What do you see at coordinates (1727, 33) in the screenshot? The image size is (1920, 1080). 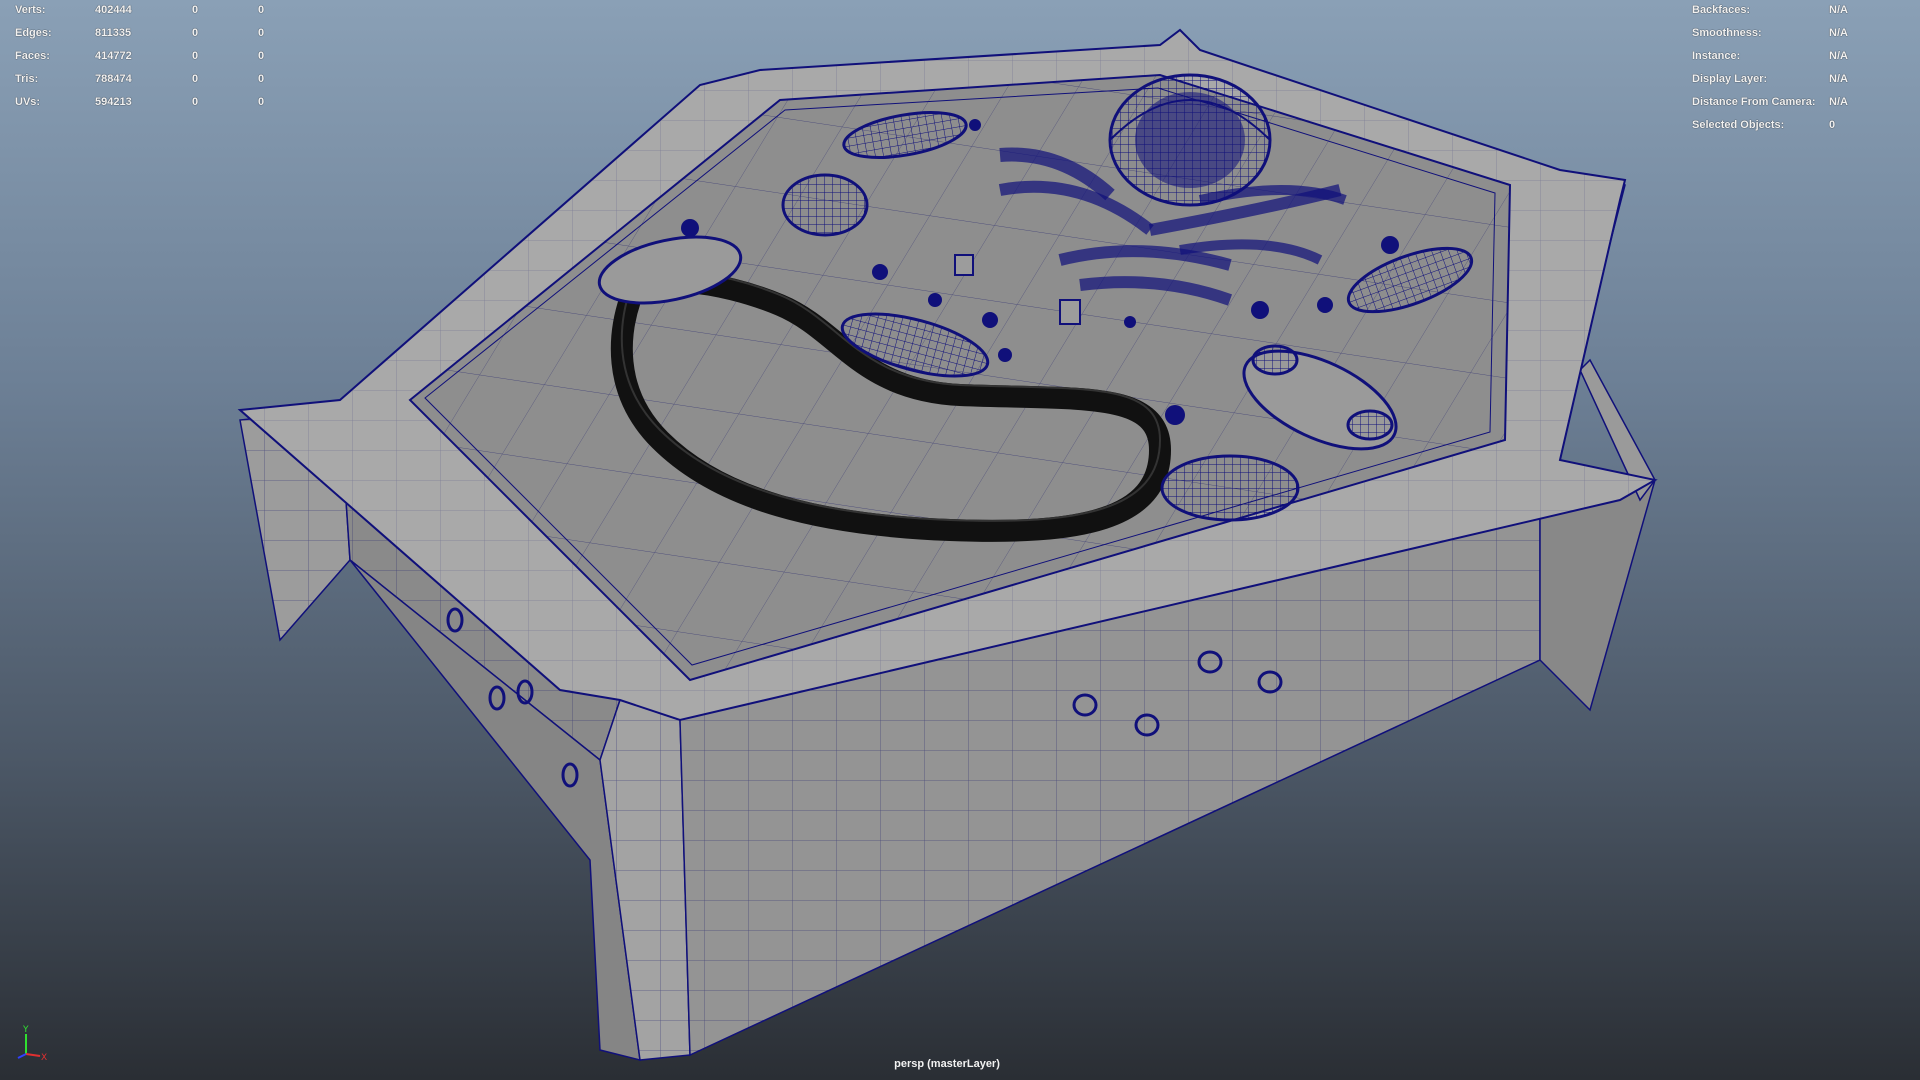 I see `hud-label: Smoothness:` at bounding box center [1727, 33].